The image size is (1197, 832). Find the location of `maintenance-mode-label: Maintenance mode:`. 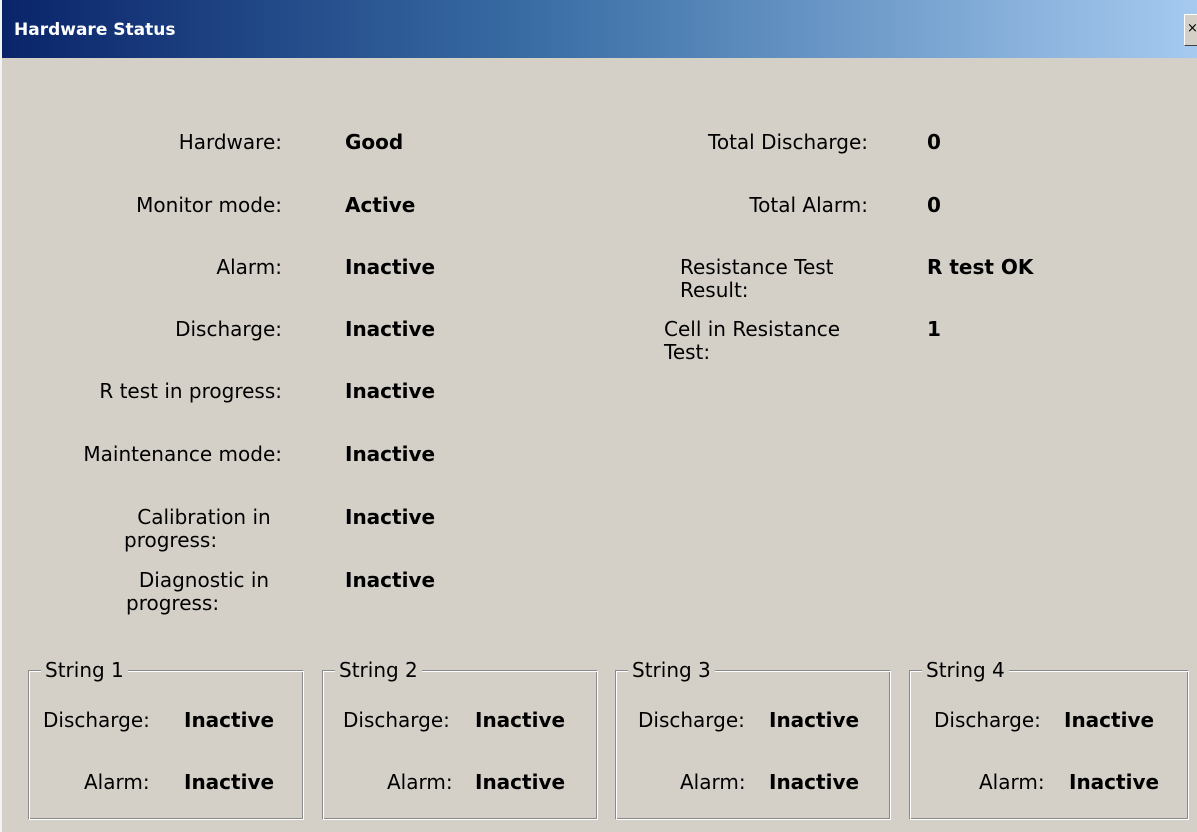

maintenance-mode-label: Maintenance mode: is located at coordinates (182, 454).